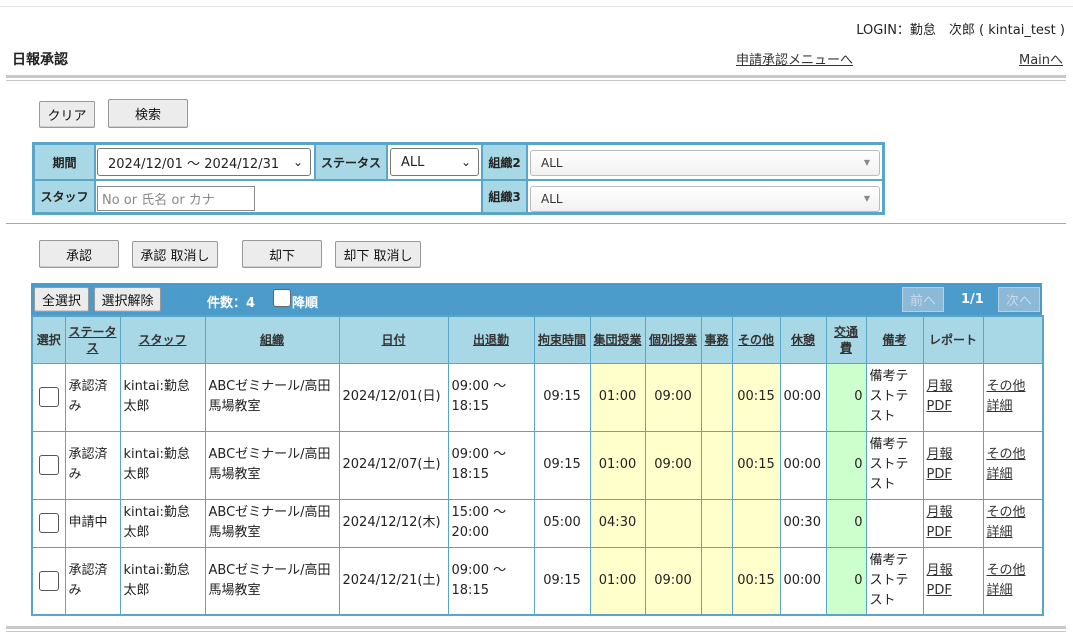  I want to click on date-cell: 2024/12/12(木), so click(393, 523).